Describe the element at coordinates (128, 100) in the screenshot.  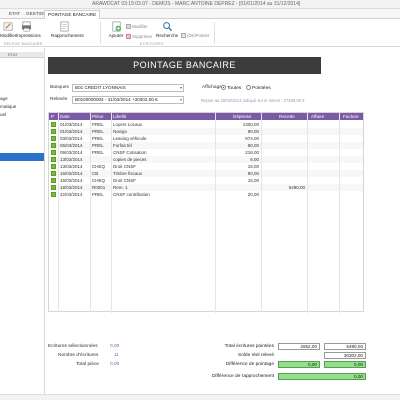
I see `releve-select: B0100000004 - 31/03/2014 +30302,00 € ▾` at that location.